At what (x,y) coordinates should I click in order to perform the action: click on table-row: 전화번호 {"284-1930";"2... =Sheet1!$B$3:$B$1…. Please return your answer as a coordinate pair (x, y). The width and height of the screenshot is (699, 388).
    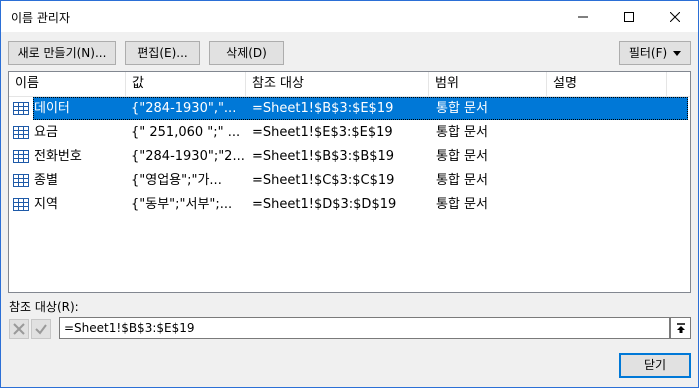
    Looking at the image, I should click on (349, 157).